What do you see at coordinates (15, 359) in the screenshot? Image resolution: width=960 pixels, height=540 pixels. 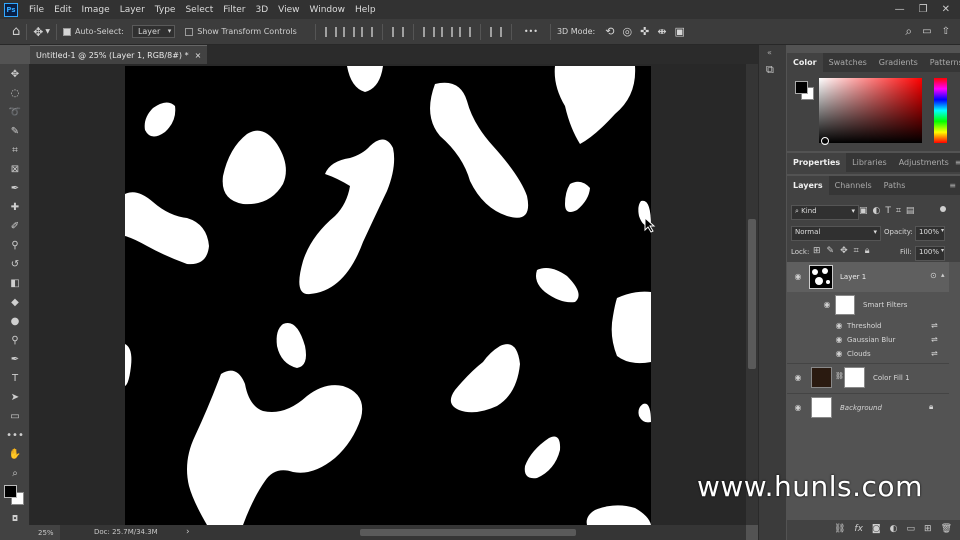 I see `pen-tool-icon: ✒` at bounding box center [15, 359].